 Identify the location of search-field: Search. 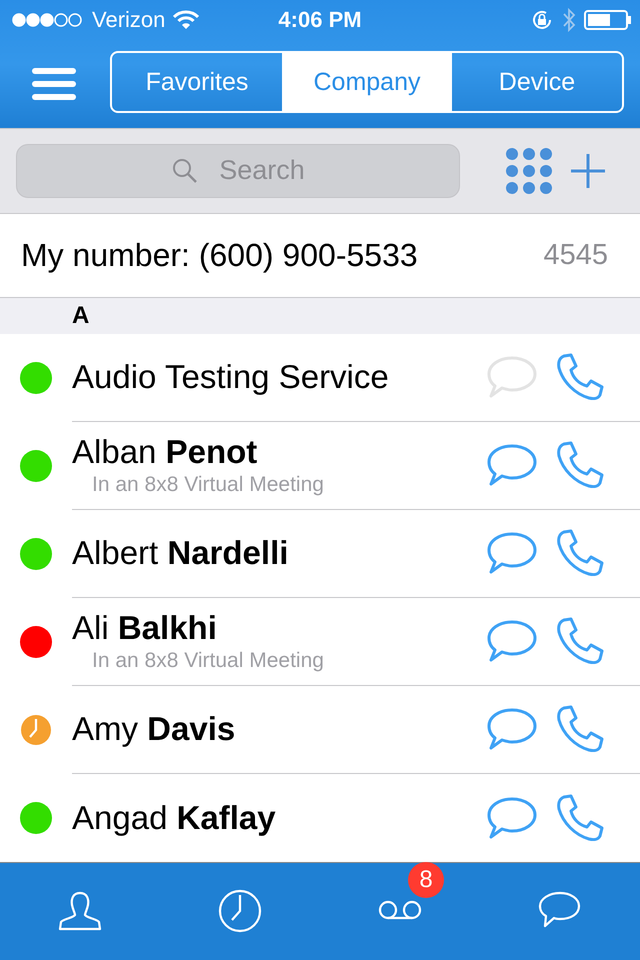
(238, 171).